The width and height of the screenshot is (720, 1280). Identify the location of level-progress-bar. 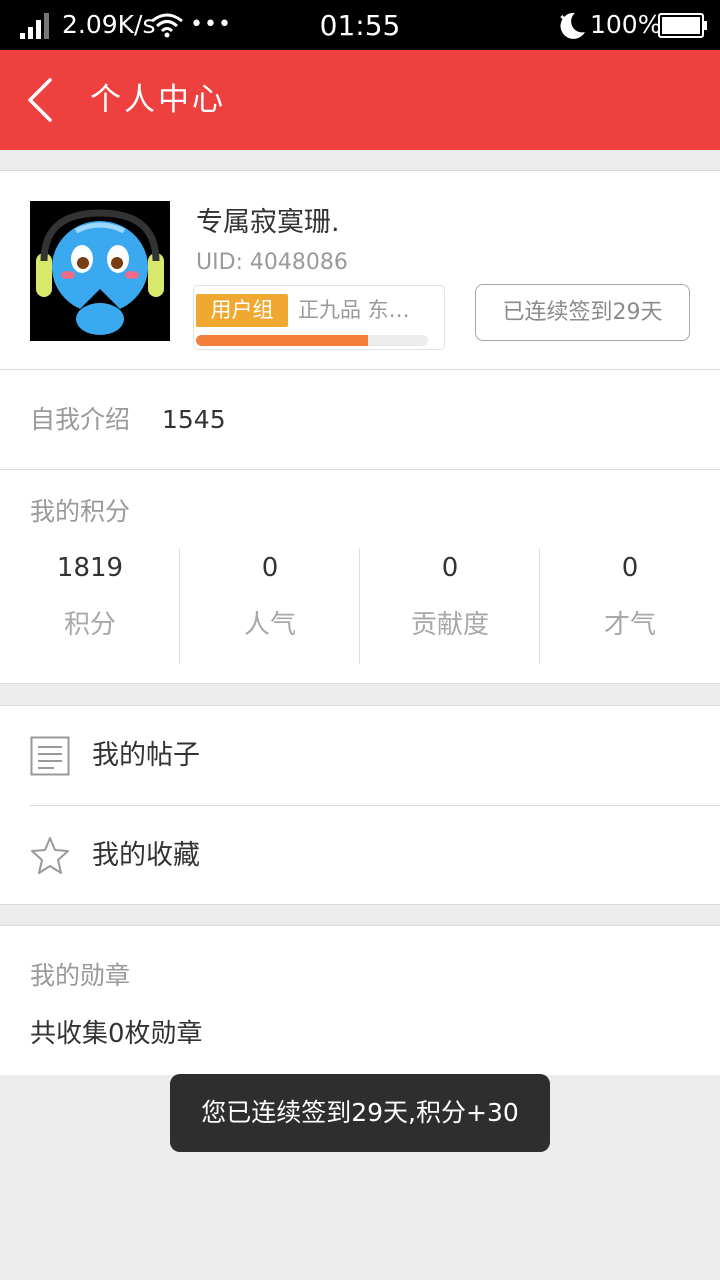
(312, 340).